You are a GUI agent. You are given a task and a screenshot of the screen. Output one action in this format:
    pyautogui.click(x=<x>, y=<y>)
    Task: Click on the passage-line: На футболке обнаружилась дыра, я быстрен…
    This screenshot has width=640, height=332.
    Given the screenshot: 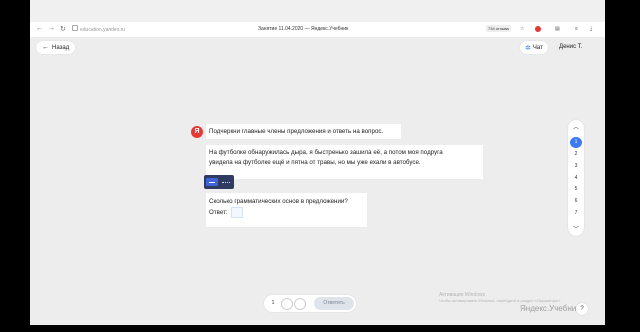 What is the action you would take?
    pyautogui.click(x=344, y=153)
    